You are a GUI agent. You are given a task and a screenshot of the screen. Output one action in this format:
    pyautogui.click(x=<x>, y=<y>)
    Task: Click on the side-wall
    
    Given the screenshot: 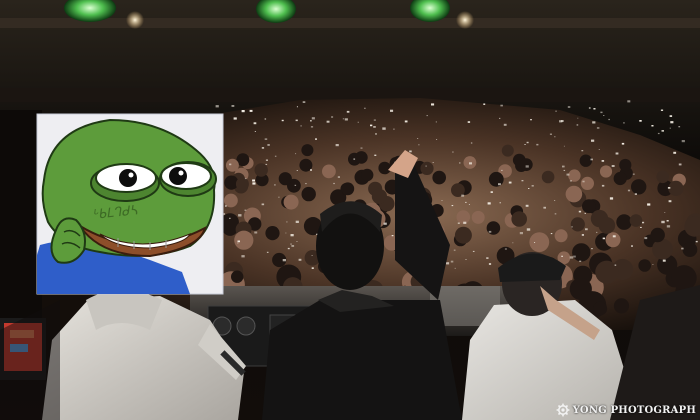 What is the action you would take?
    pyautogui.click(x=21, y=220)
    